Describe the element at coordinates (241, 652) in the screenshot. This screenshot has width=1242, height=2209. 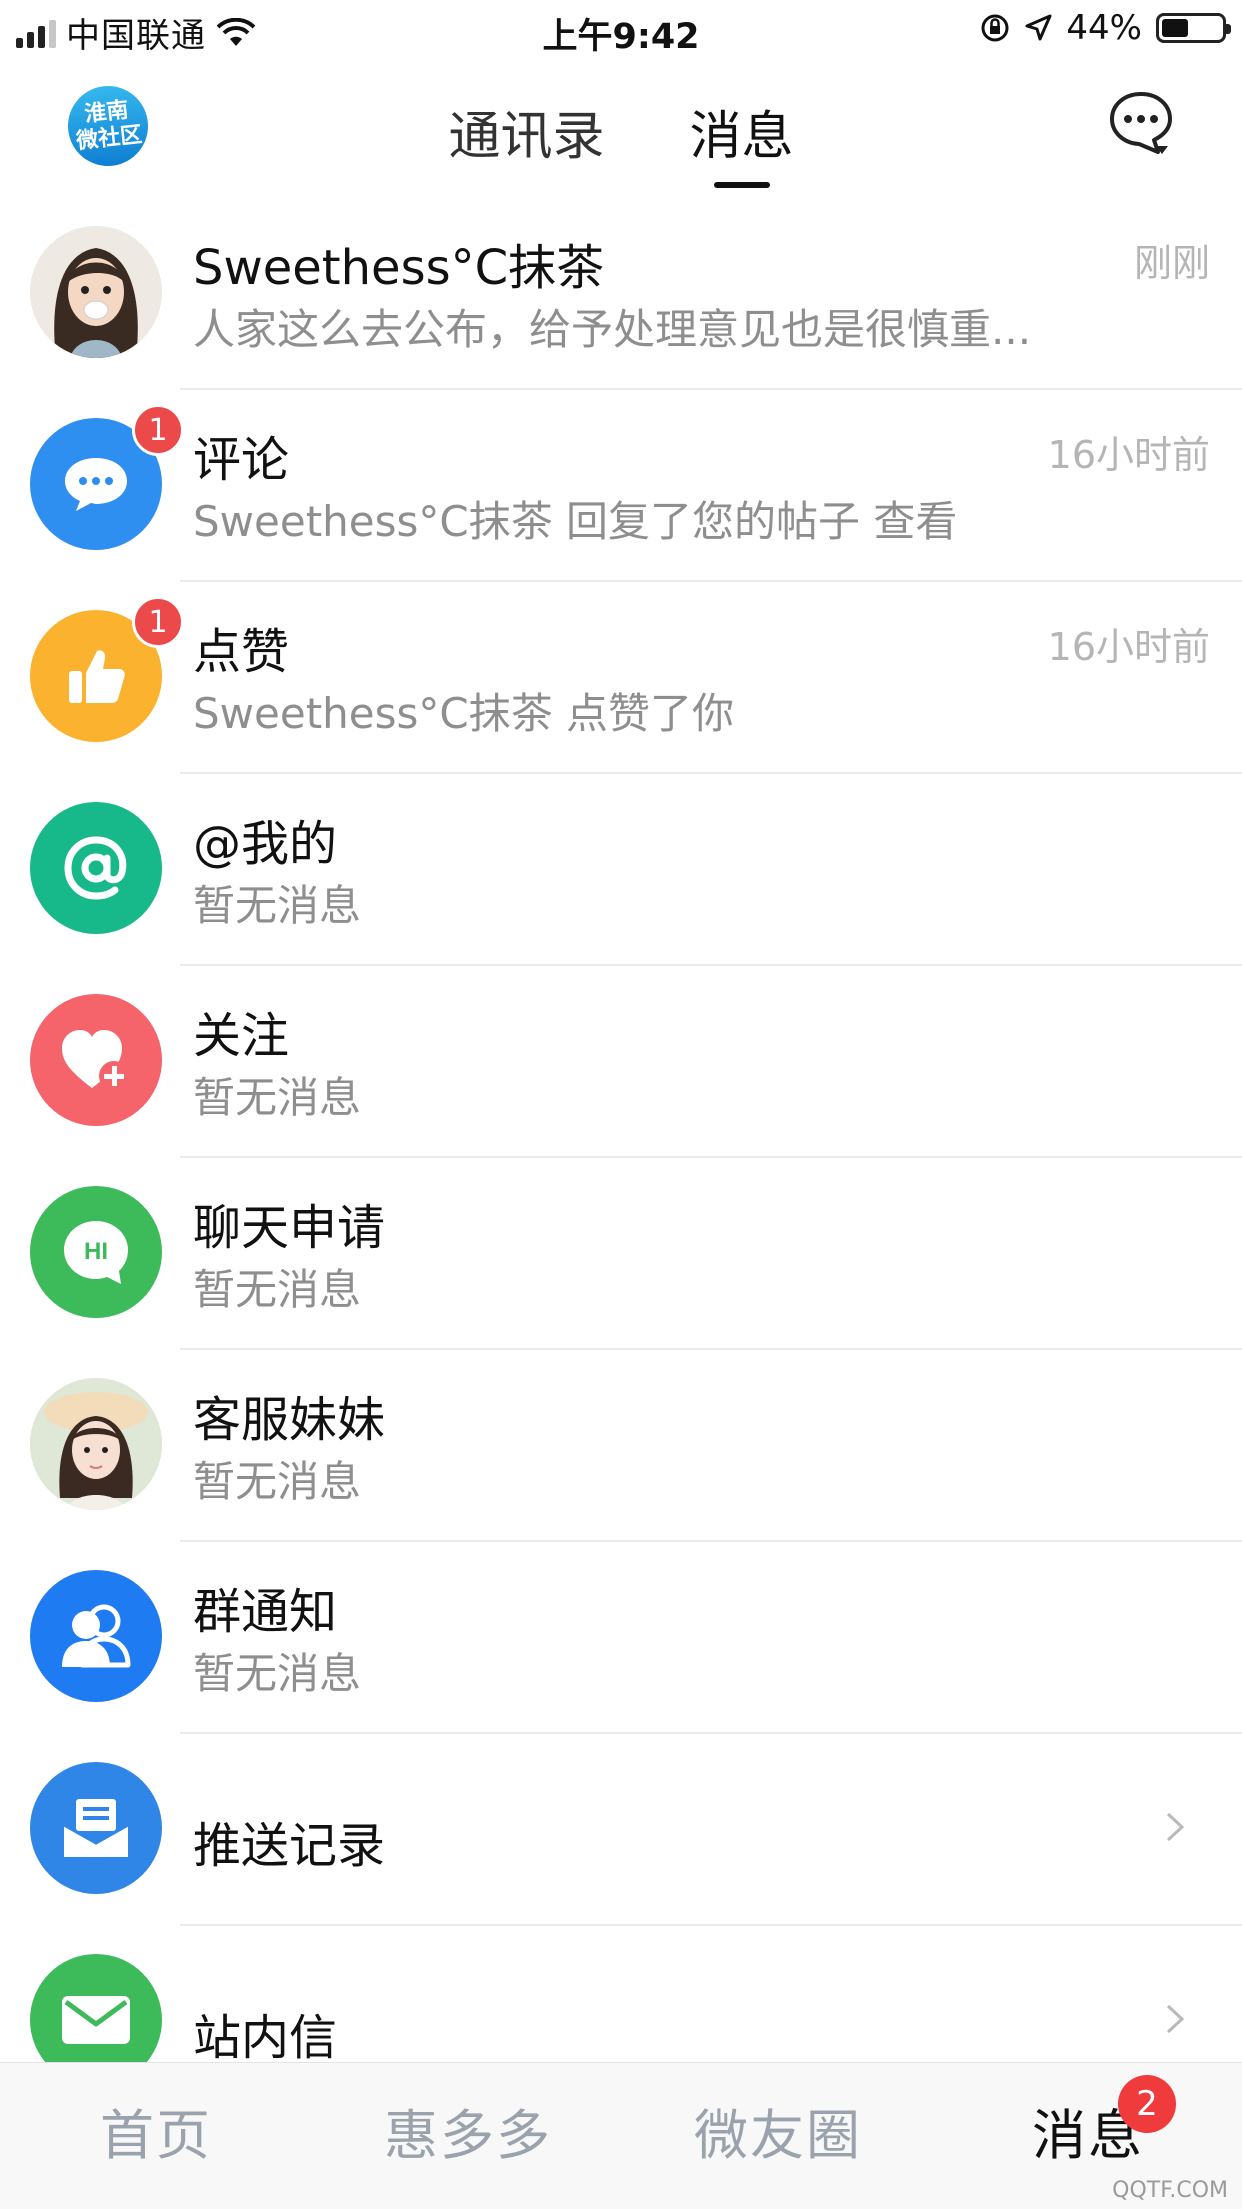
I see `message-title: 点赞` at that location.